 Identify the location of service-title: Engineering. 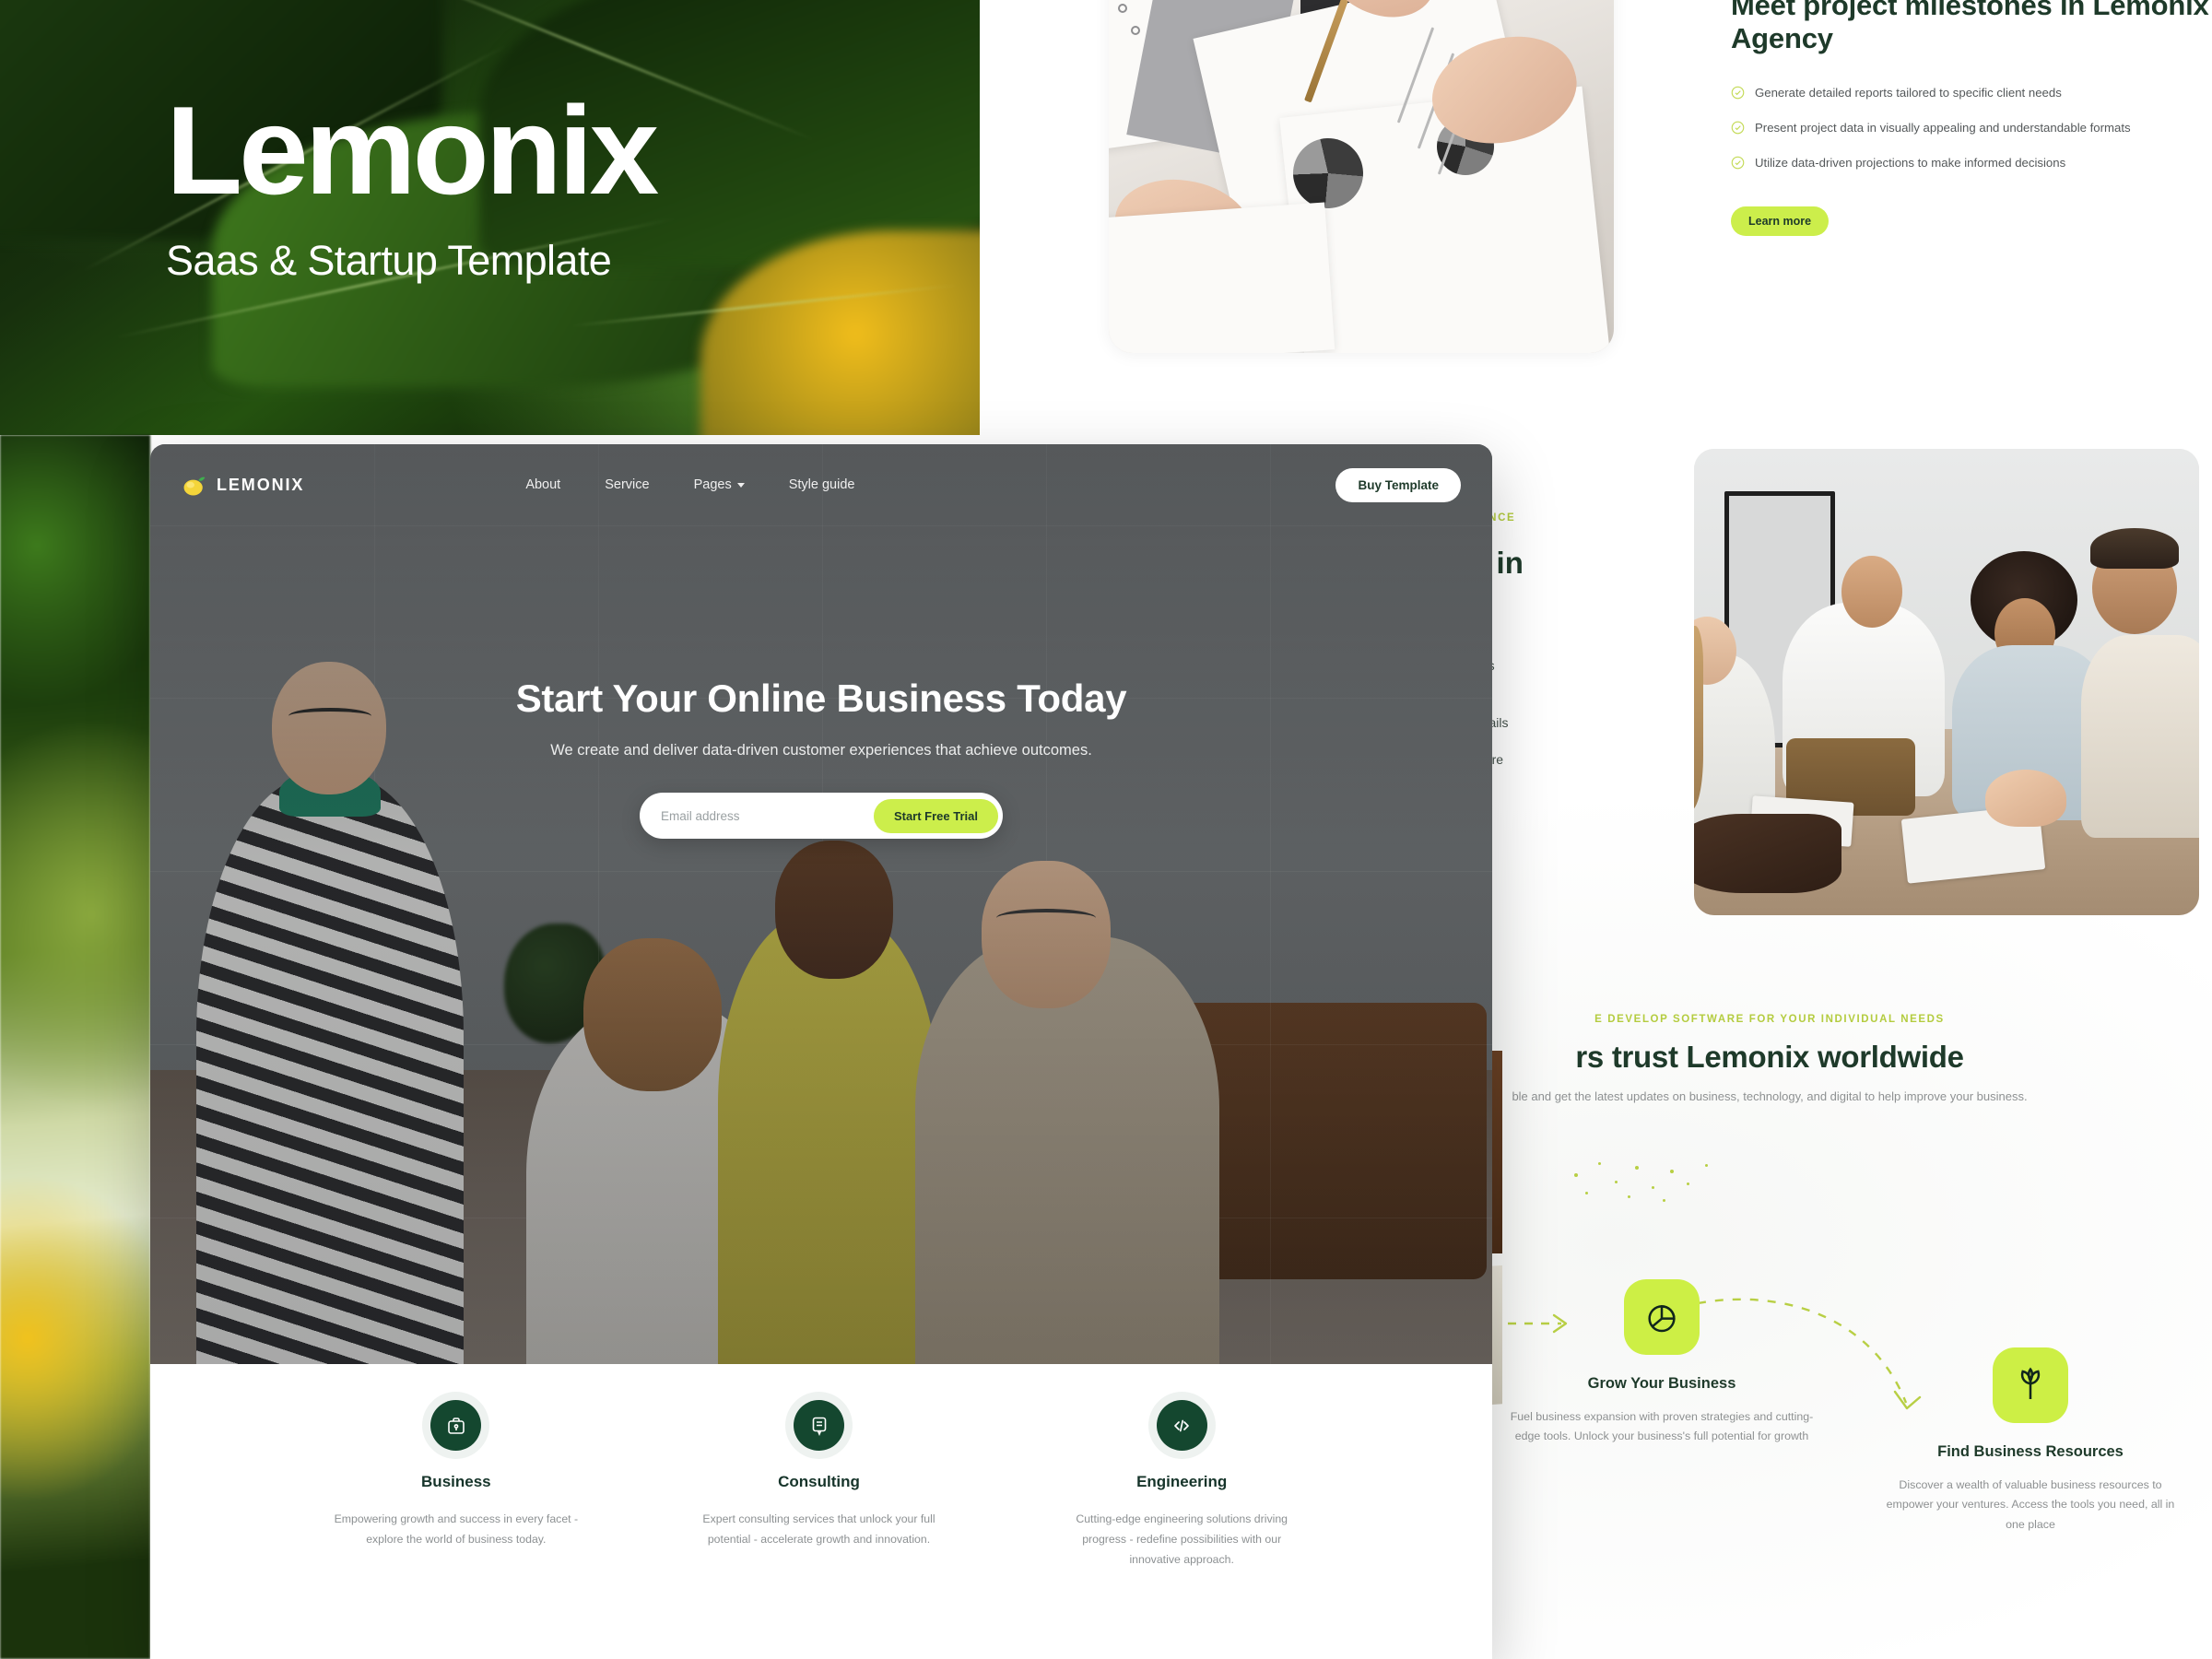
(1182, 1481).